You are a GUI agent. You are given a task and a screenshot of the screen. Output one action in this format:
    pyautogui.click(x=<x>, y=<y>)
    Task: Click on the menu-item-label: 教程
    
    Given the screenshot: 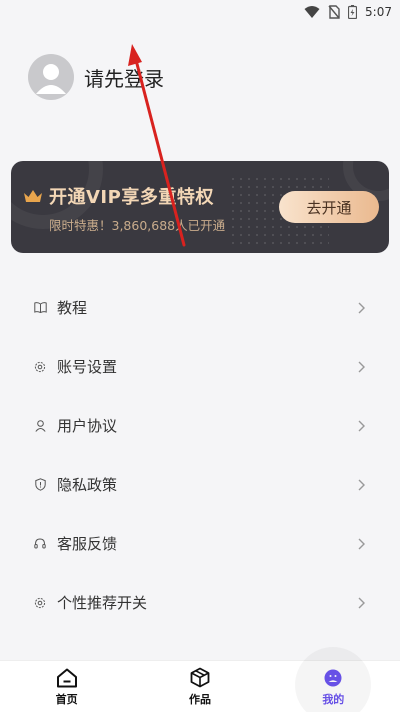 What is the action you would take?
    pyautogui.click(x=72, y=308)
    